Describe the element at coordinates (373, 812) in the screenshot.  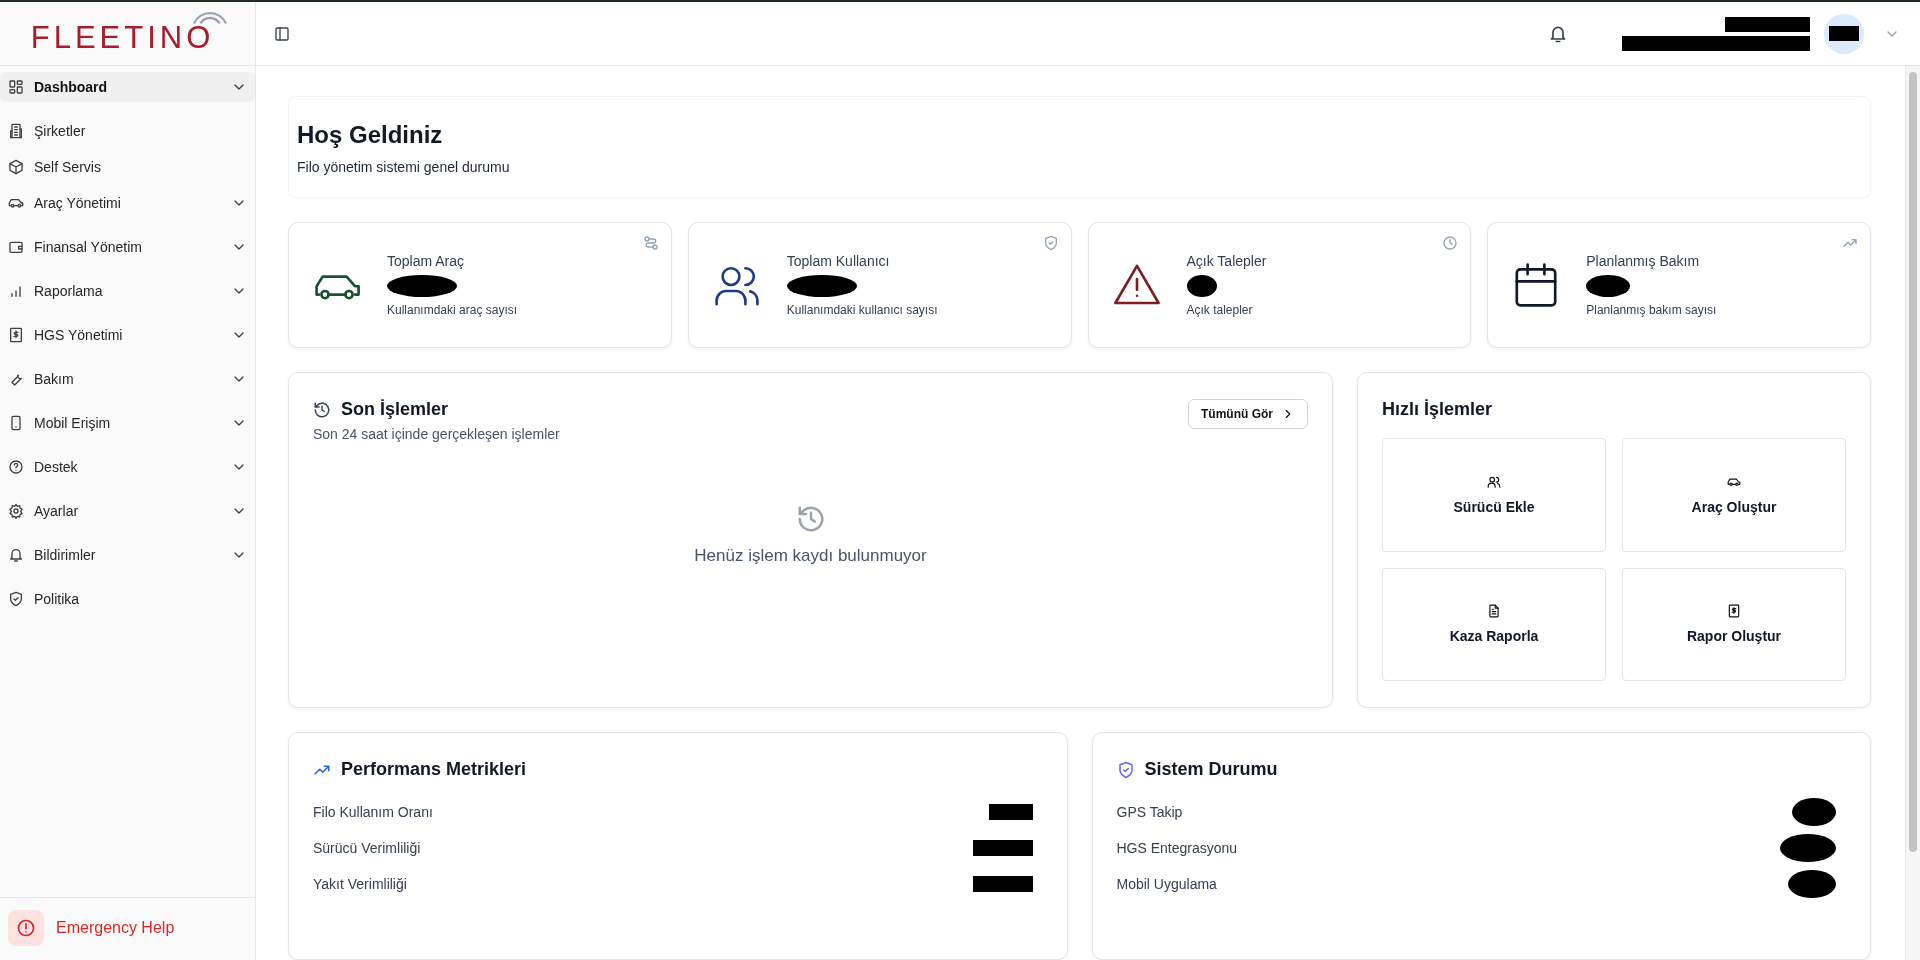
I see `metric-label: Filo Kullanım Oranı` at that location.